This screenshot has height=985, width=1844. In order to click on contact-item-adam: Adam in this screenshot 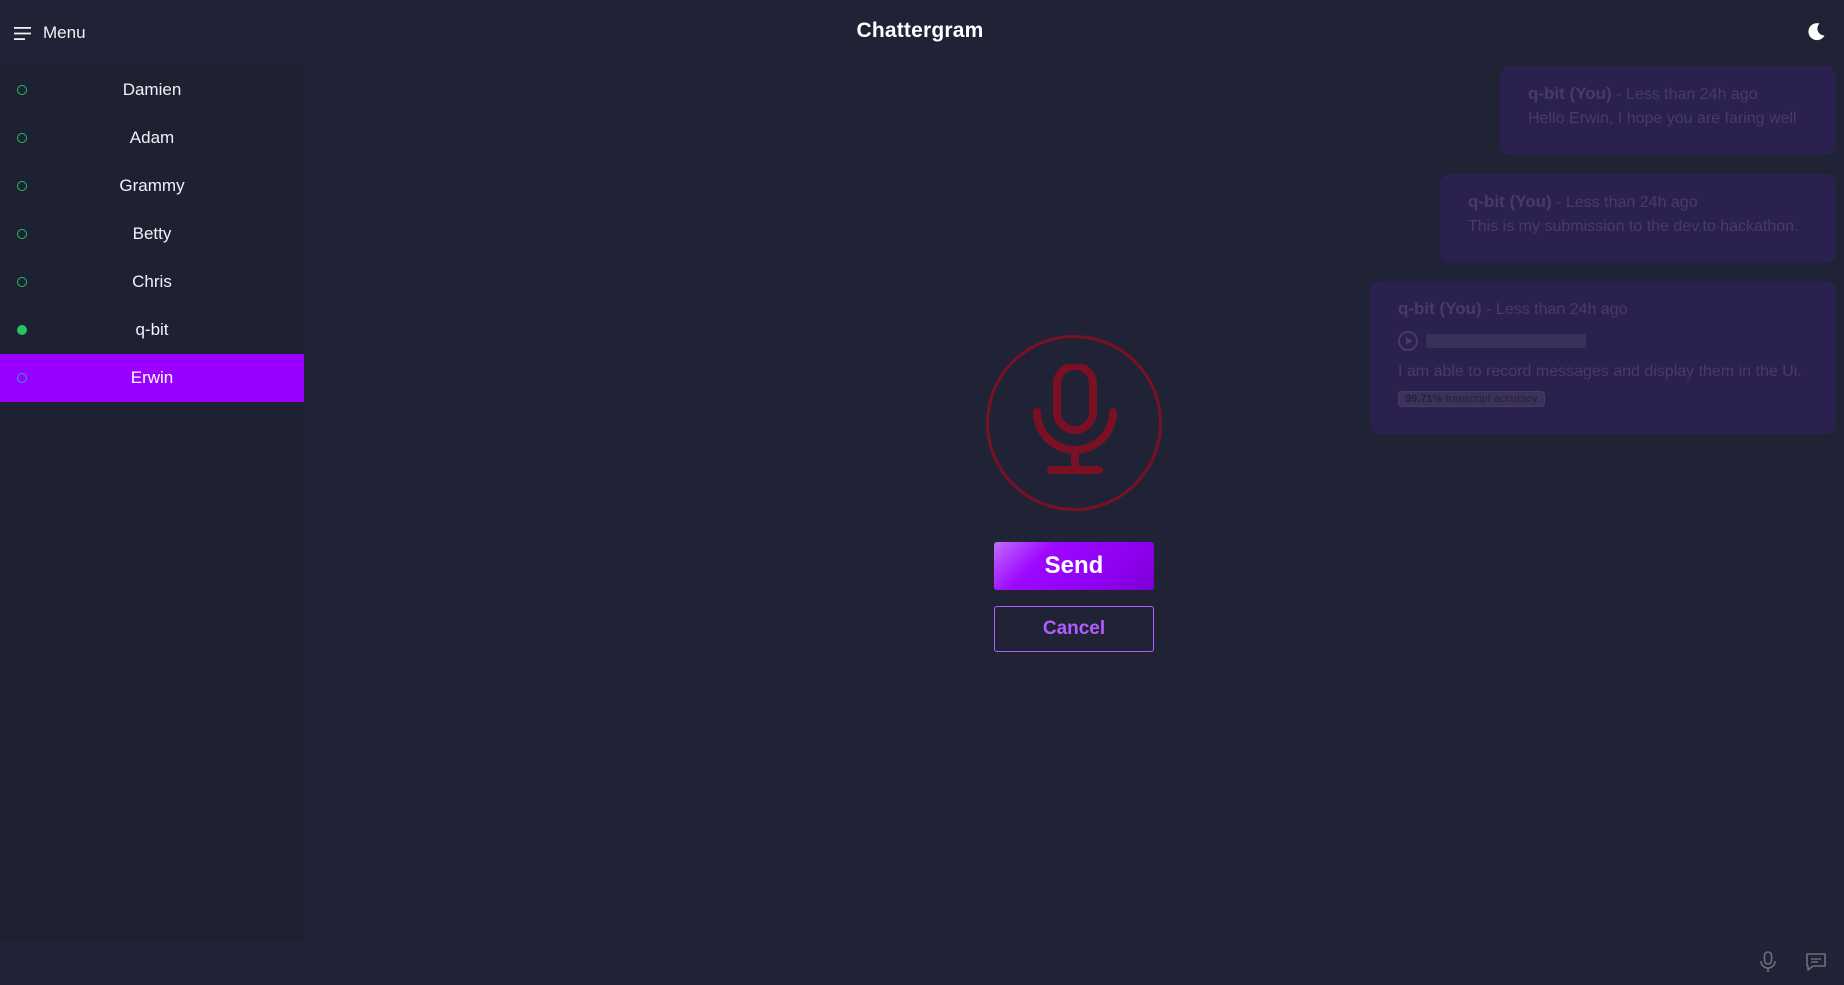, I will do `click(152, 138)`.